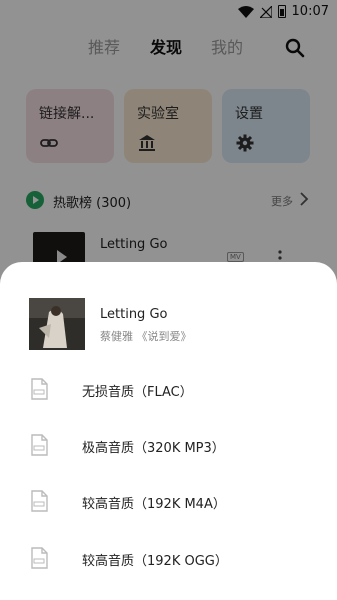  I want to click on quality-option-192k-ogg: 较高音质（192K OGG）, so click(168, 559).